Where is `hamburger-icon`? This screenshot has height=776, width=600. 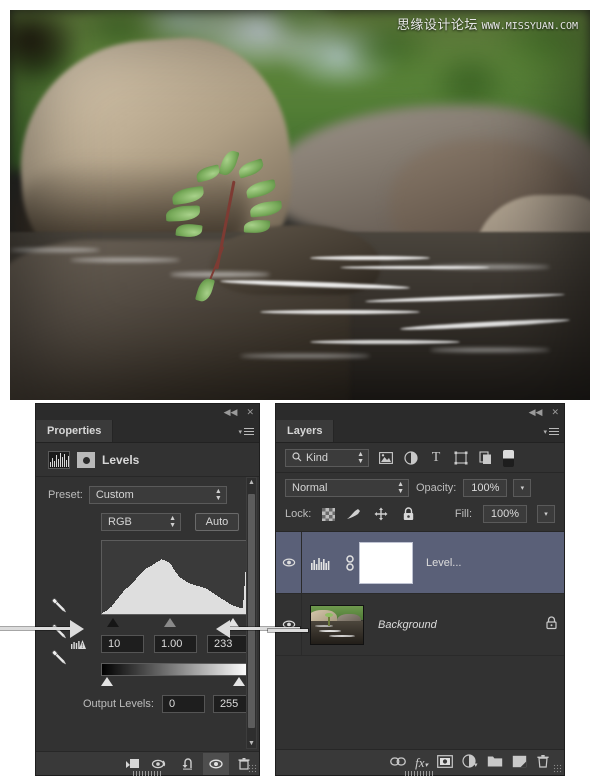
hamburger-icon is located at coordinates (554, 431).